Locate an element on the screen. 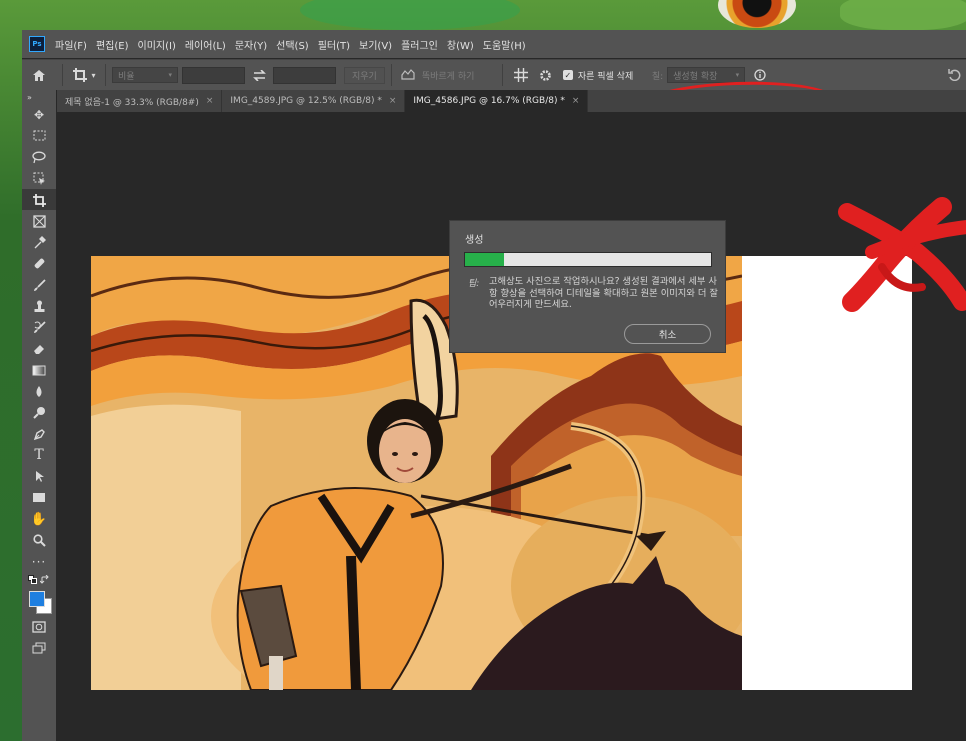  menu-plugins: 플러그인 is located at coordinates (419, 44).